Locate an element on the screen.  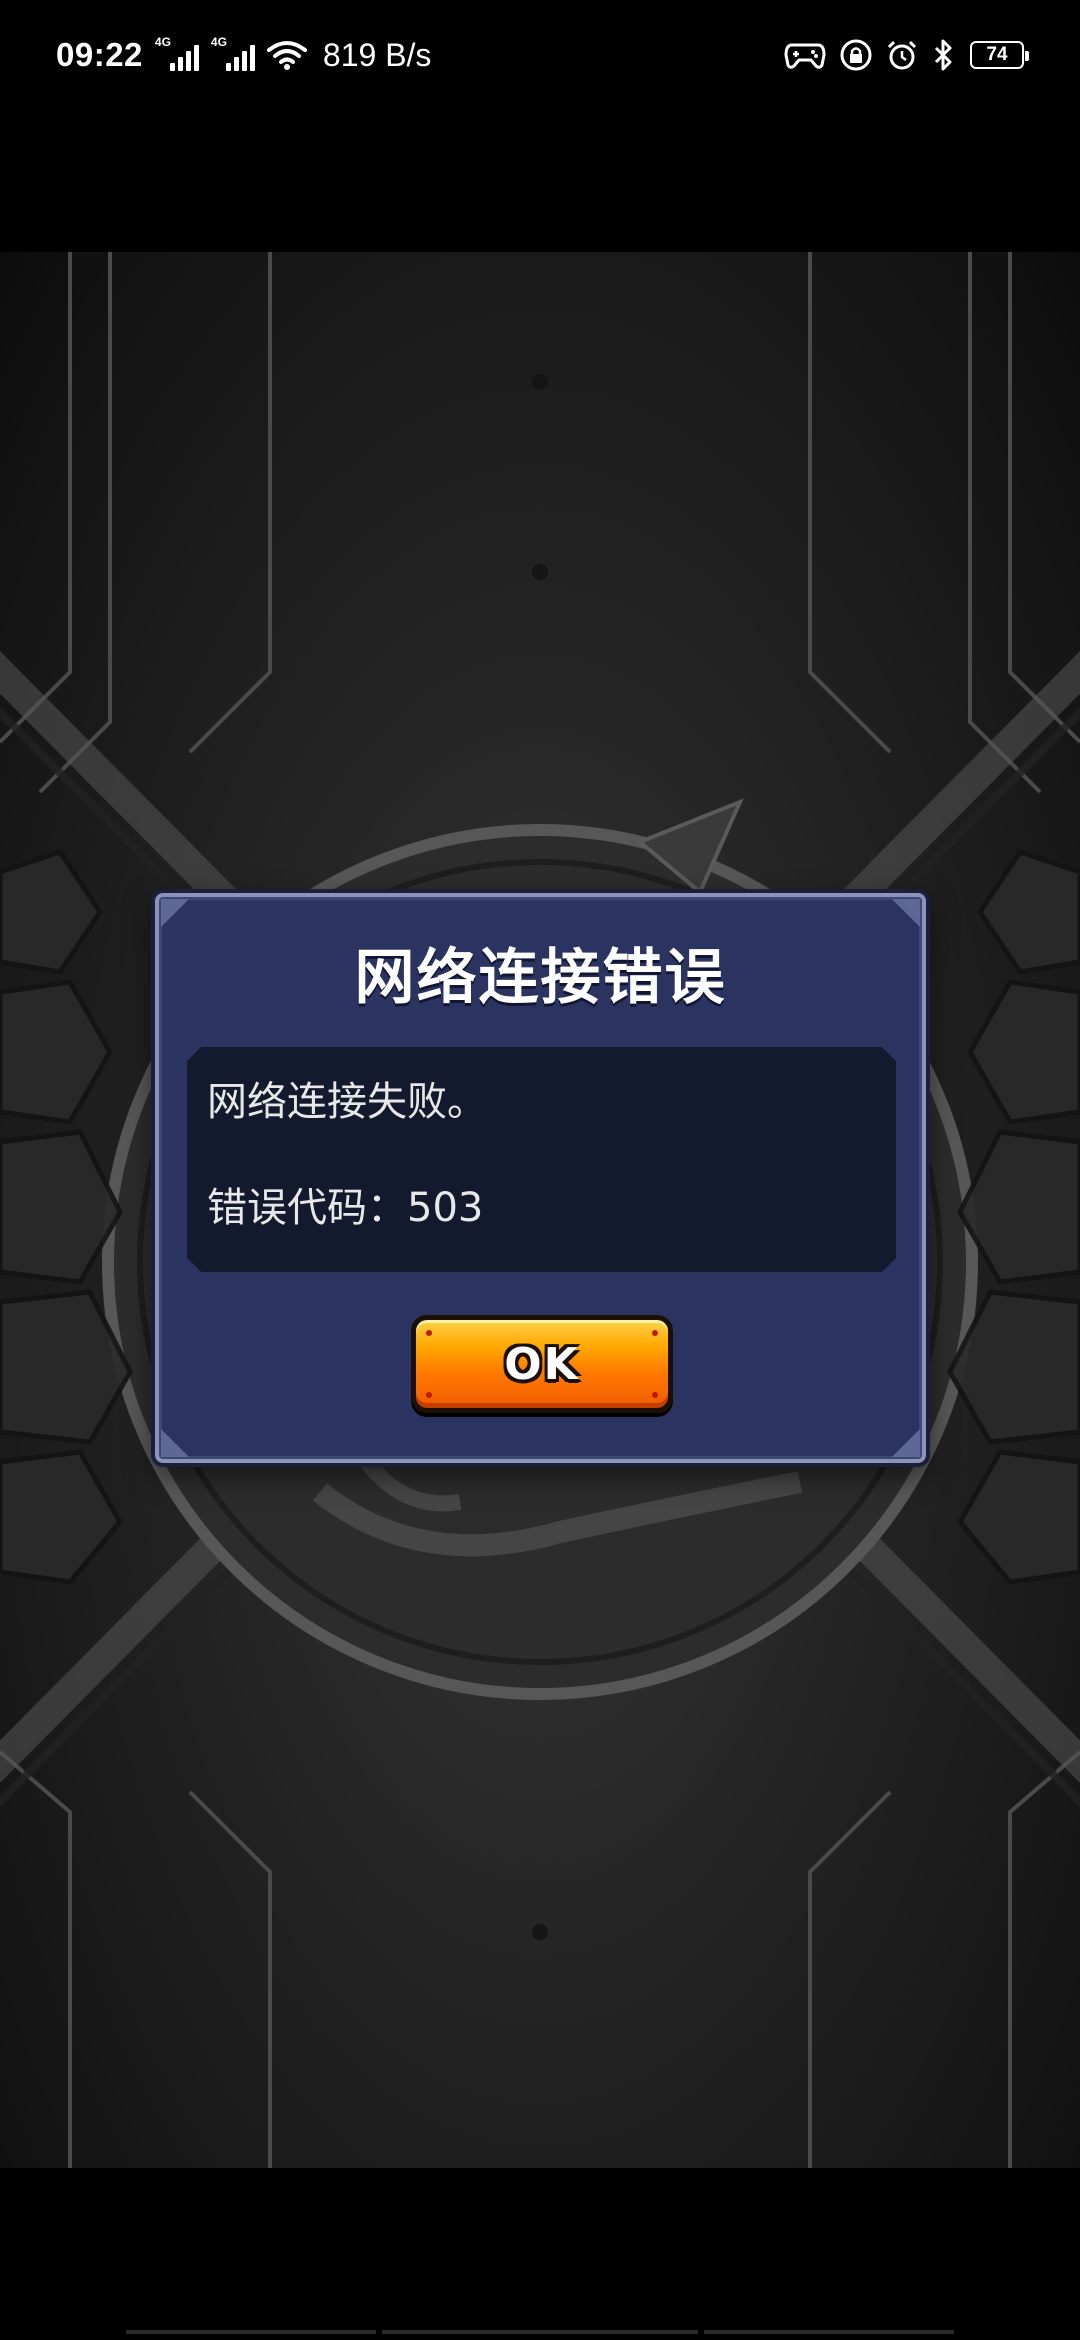
status-bar-right: 74 is located at coordinates (906, 55).